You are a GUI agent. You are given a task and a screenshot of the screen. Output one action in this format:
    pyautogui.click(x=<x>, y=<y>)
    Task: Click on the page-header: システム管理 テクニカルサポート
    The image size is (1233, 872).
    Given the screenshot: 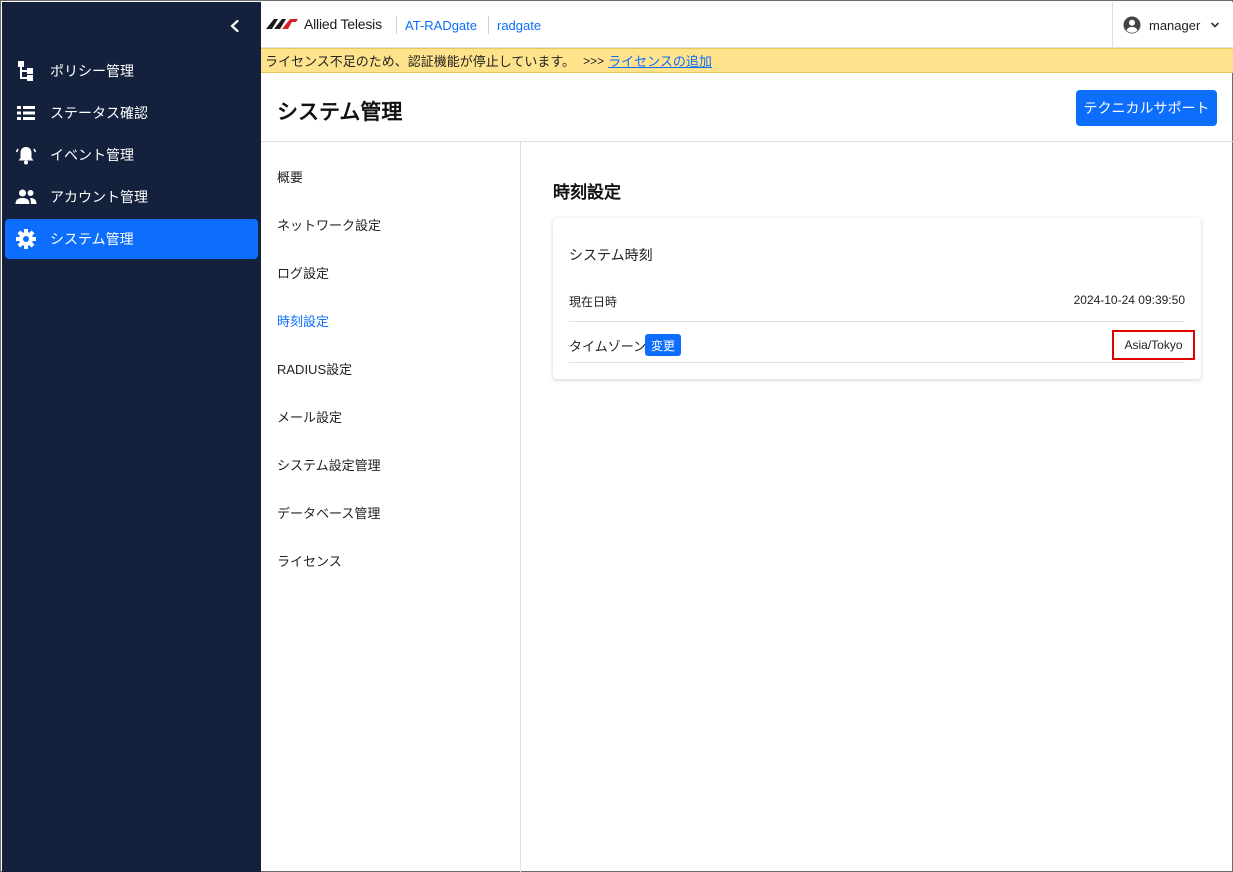 What is the action you would take?
    pyautogui.click(x=747, y=107)
    